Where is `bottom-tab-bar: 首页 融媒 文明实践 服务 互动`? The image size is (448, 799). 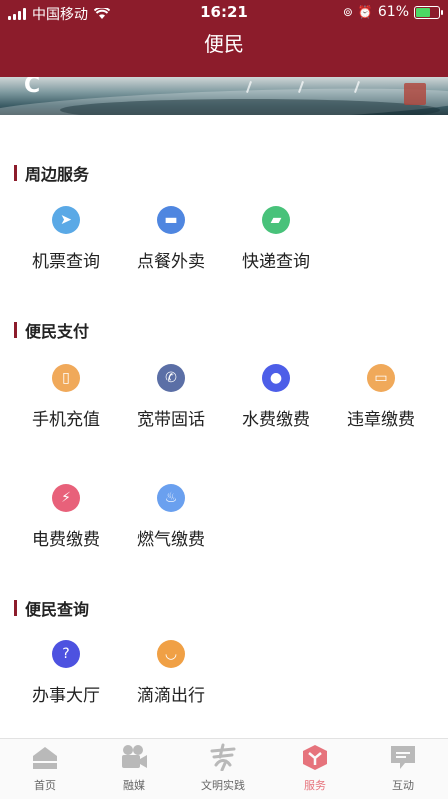
bottom-tab-bar: 首页 融媒 文明实践 服务 互动 is located at coordinates (224, 768).